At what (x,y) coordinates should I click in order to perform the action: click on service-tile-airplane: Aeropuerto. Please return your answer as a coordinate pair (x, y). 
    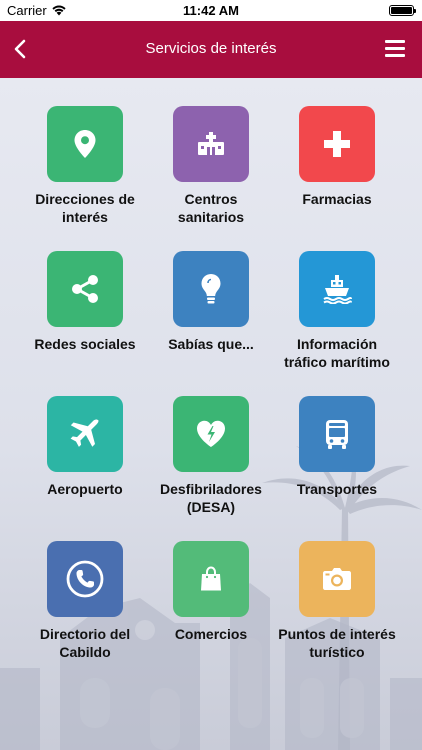
    Looking at the image, I should click on (85, 438).